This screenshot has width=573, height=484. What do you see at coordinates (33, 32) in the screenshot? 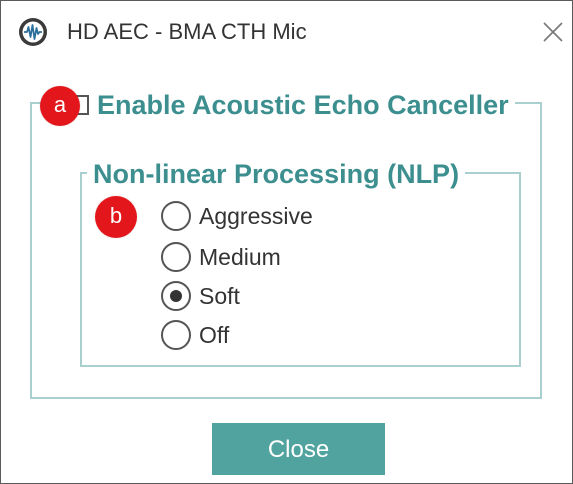
I see `app-icon` at bounding box center [33, 32].